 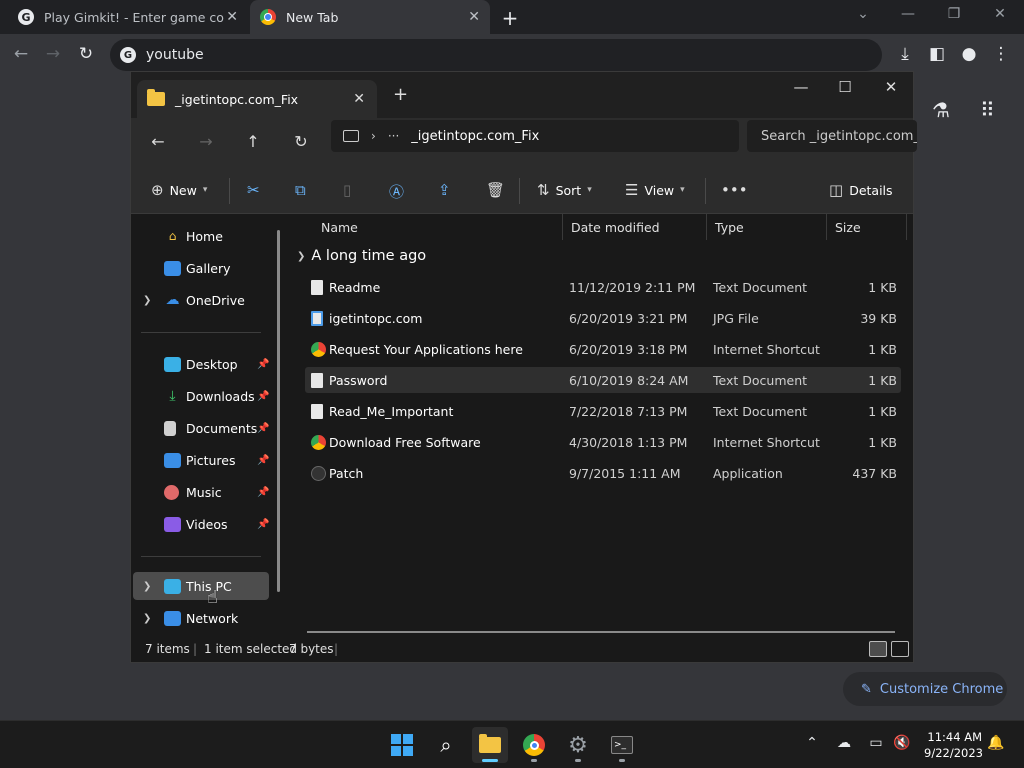 What do you see at coordinates (861, 190) in the screenshot?
I see `details-button: ◫ Details` at bounding box center [861, 190].